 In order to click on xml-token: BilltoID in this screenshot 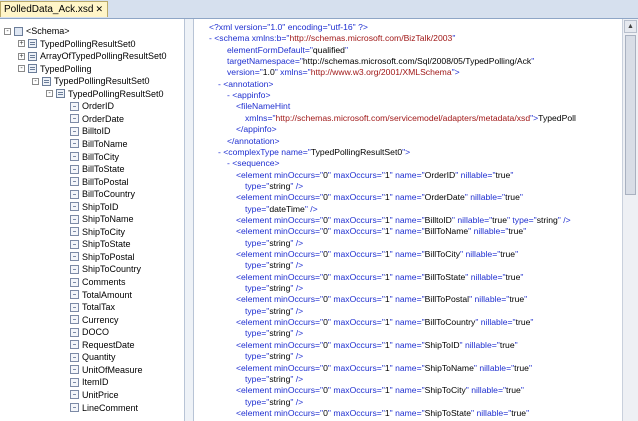, I will do `click(438, 219)`.